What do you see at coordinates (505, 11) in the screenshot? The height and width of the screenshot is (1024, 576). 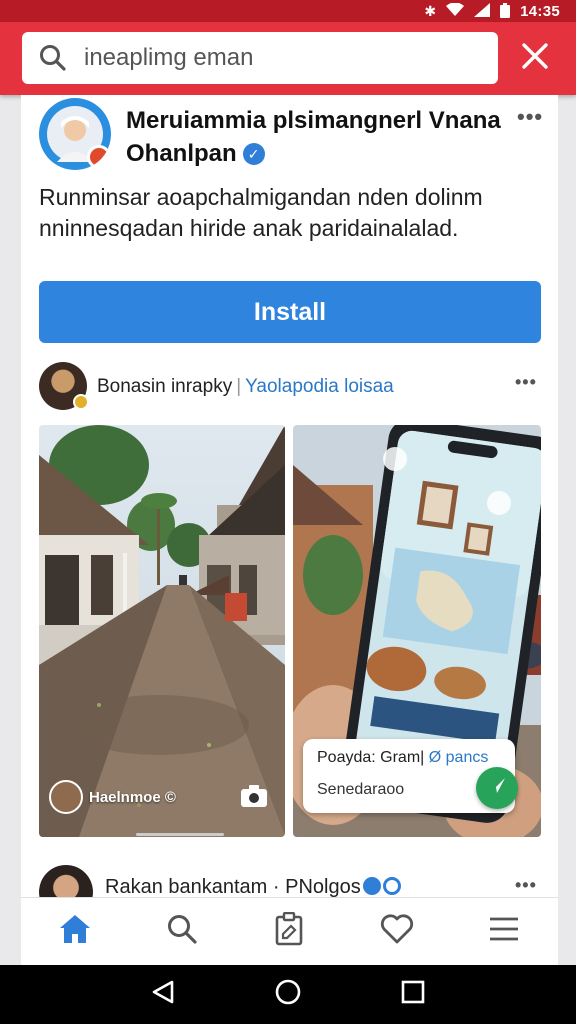 I see `battery-icon` at bounding box center [505, 11].